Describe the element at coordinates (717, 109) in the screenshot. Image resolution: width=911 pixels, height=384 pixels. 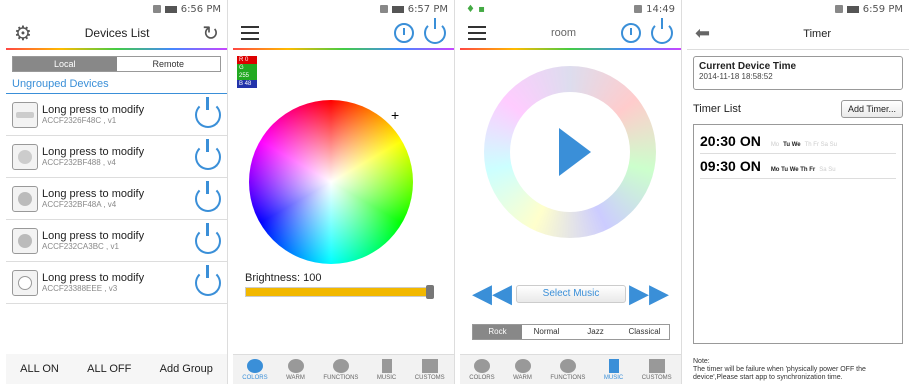
I see `timer-list-label: Timer List` at that location.